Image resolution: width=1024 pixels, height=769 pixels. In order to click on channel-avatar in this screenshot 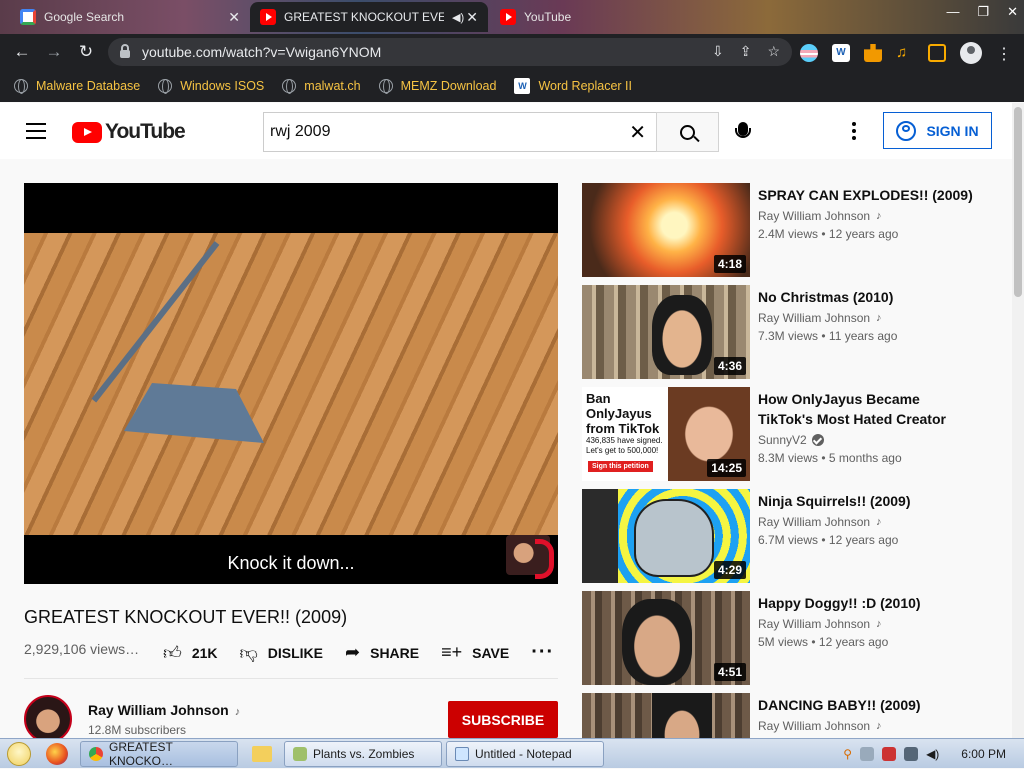, I will do `click(48, 716)`.